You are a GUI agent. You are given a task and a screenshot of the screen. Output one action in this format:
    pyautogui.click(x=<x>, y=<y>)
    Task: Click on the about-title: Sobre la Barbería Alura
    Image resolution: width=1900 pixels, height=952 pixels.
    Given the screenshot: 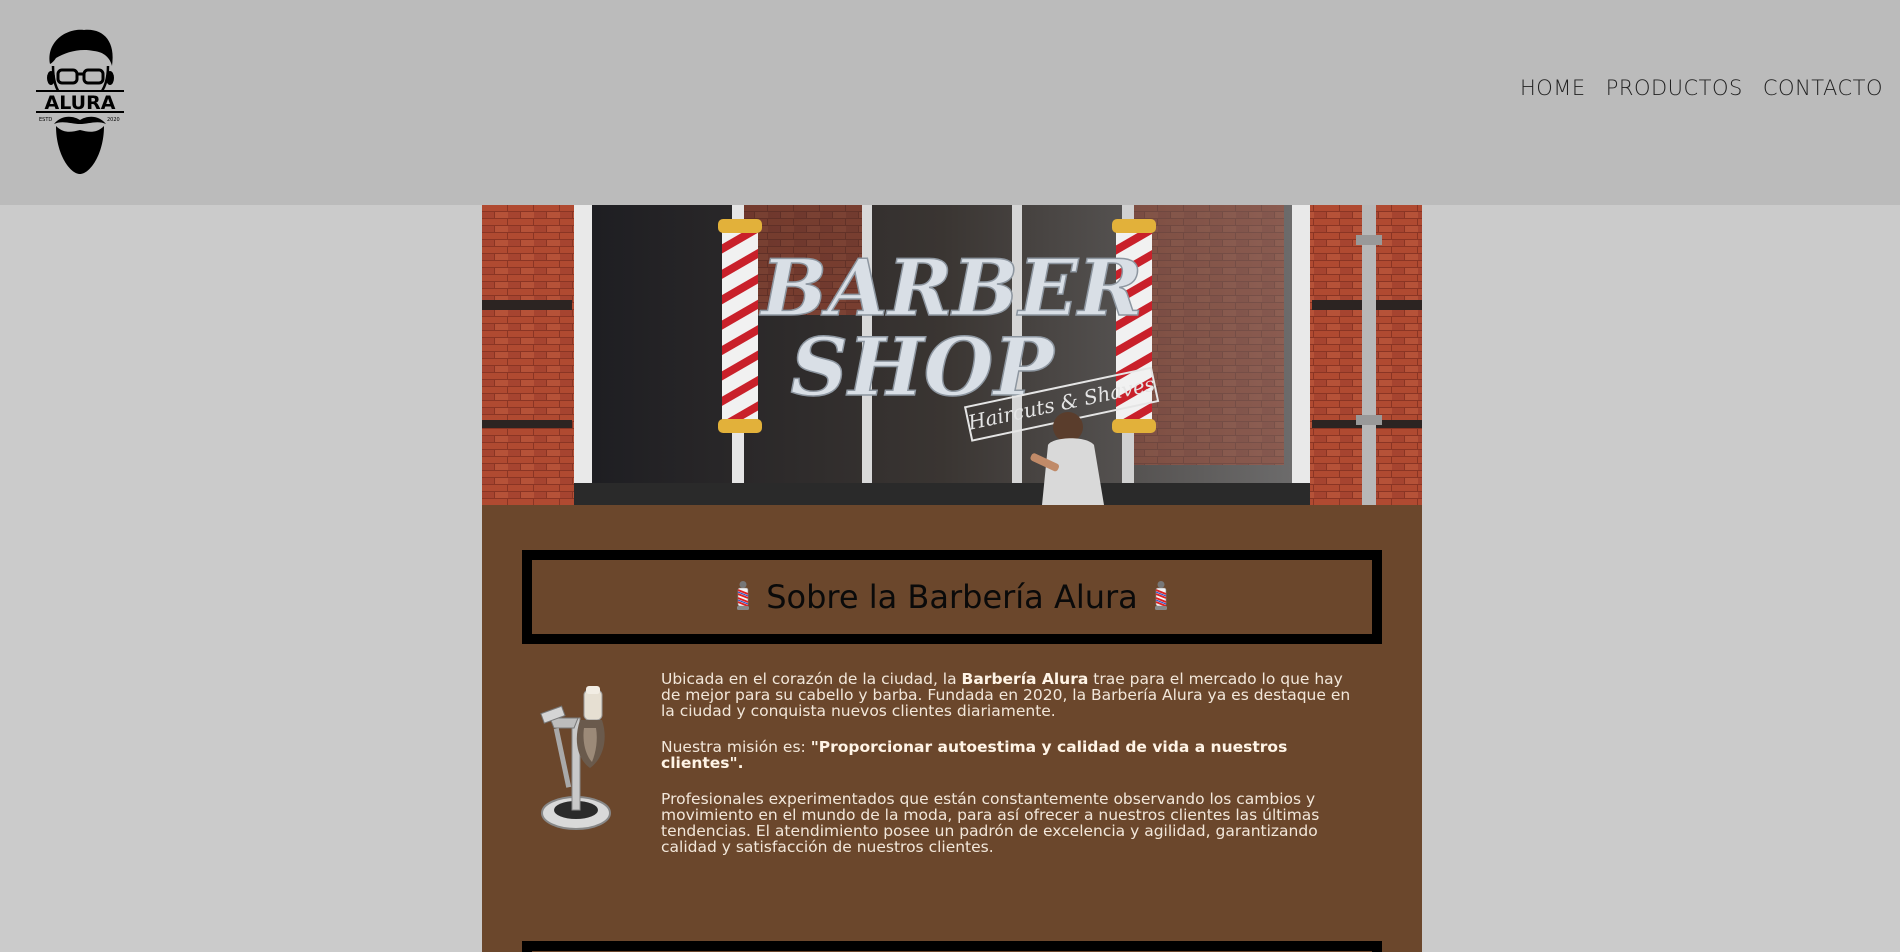 What is the action you would take?
    pyautogui.click(x=952, y=597)
    